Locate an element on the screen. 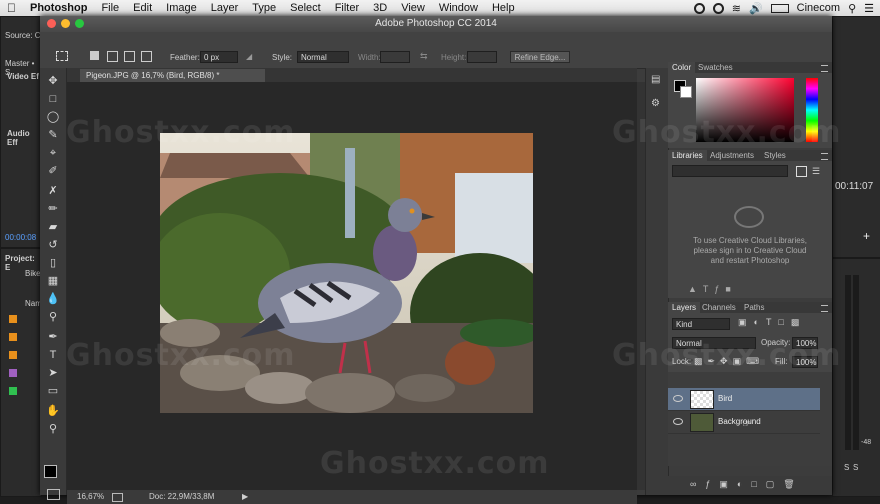  status-menu-arrow-icon: ▶ is located at coordinates (245, 497).